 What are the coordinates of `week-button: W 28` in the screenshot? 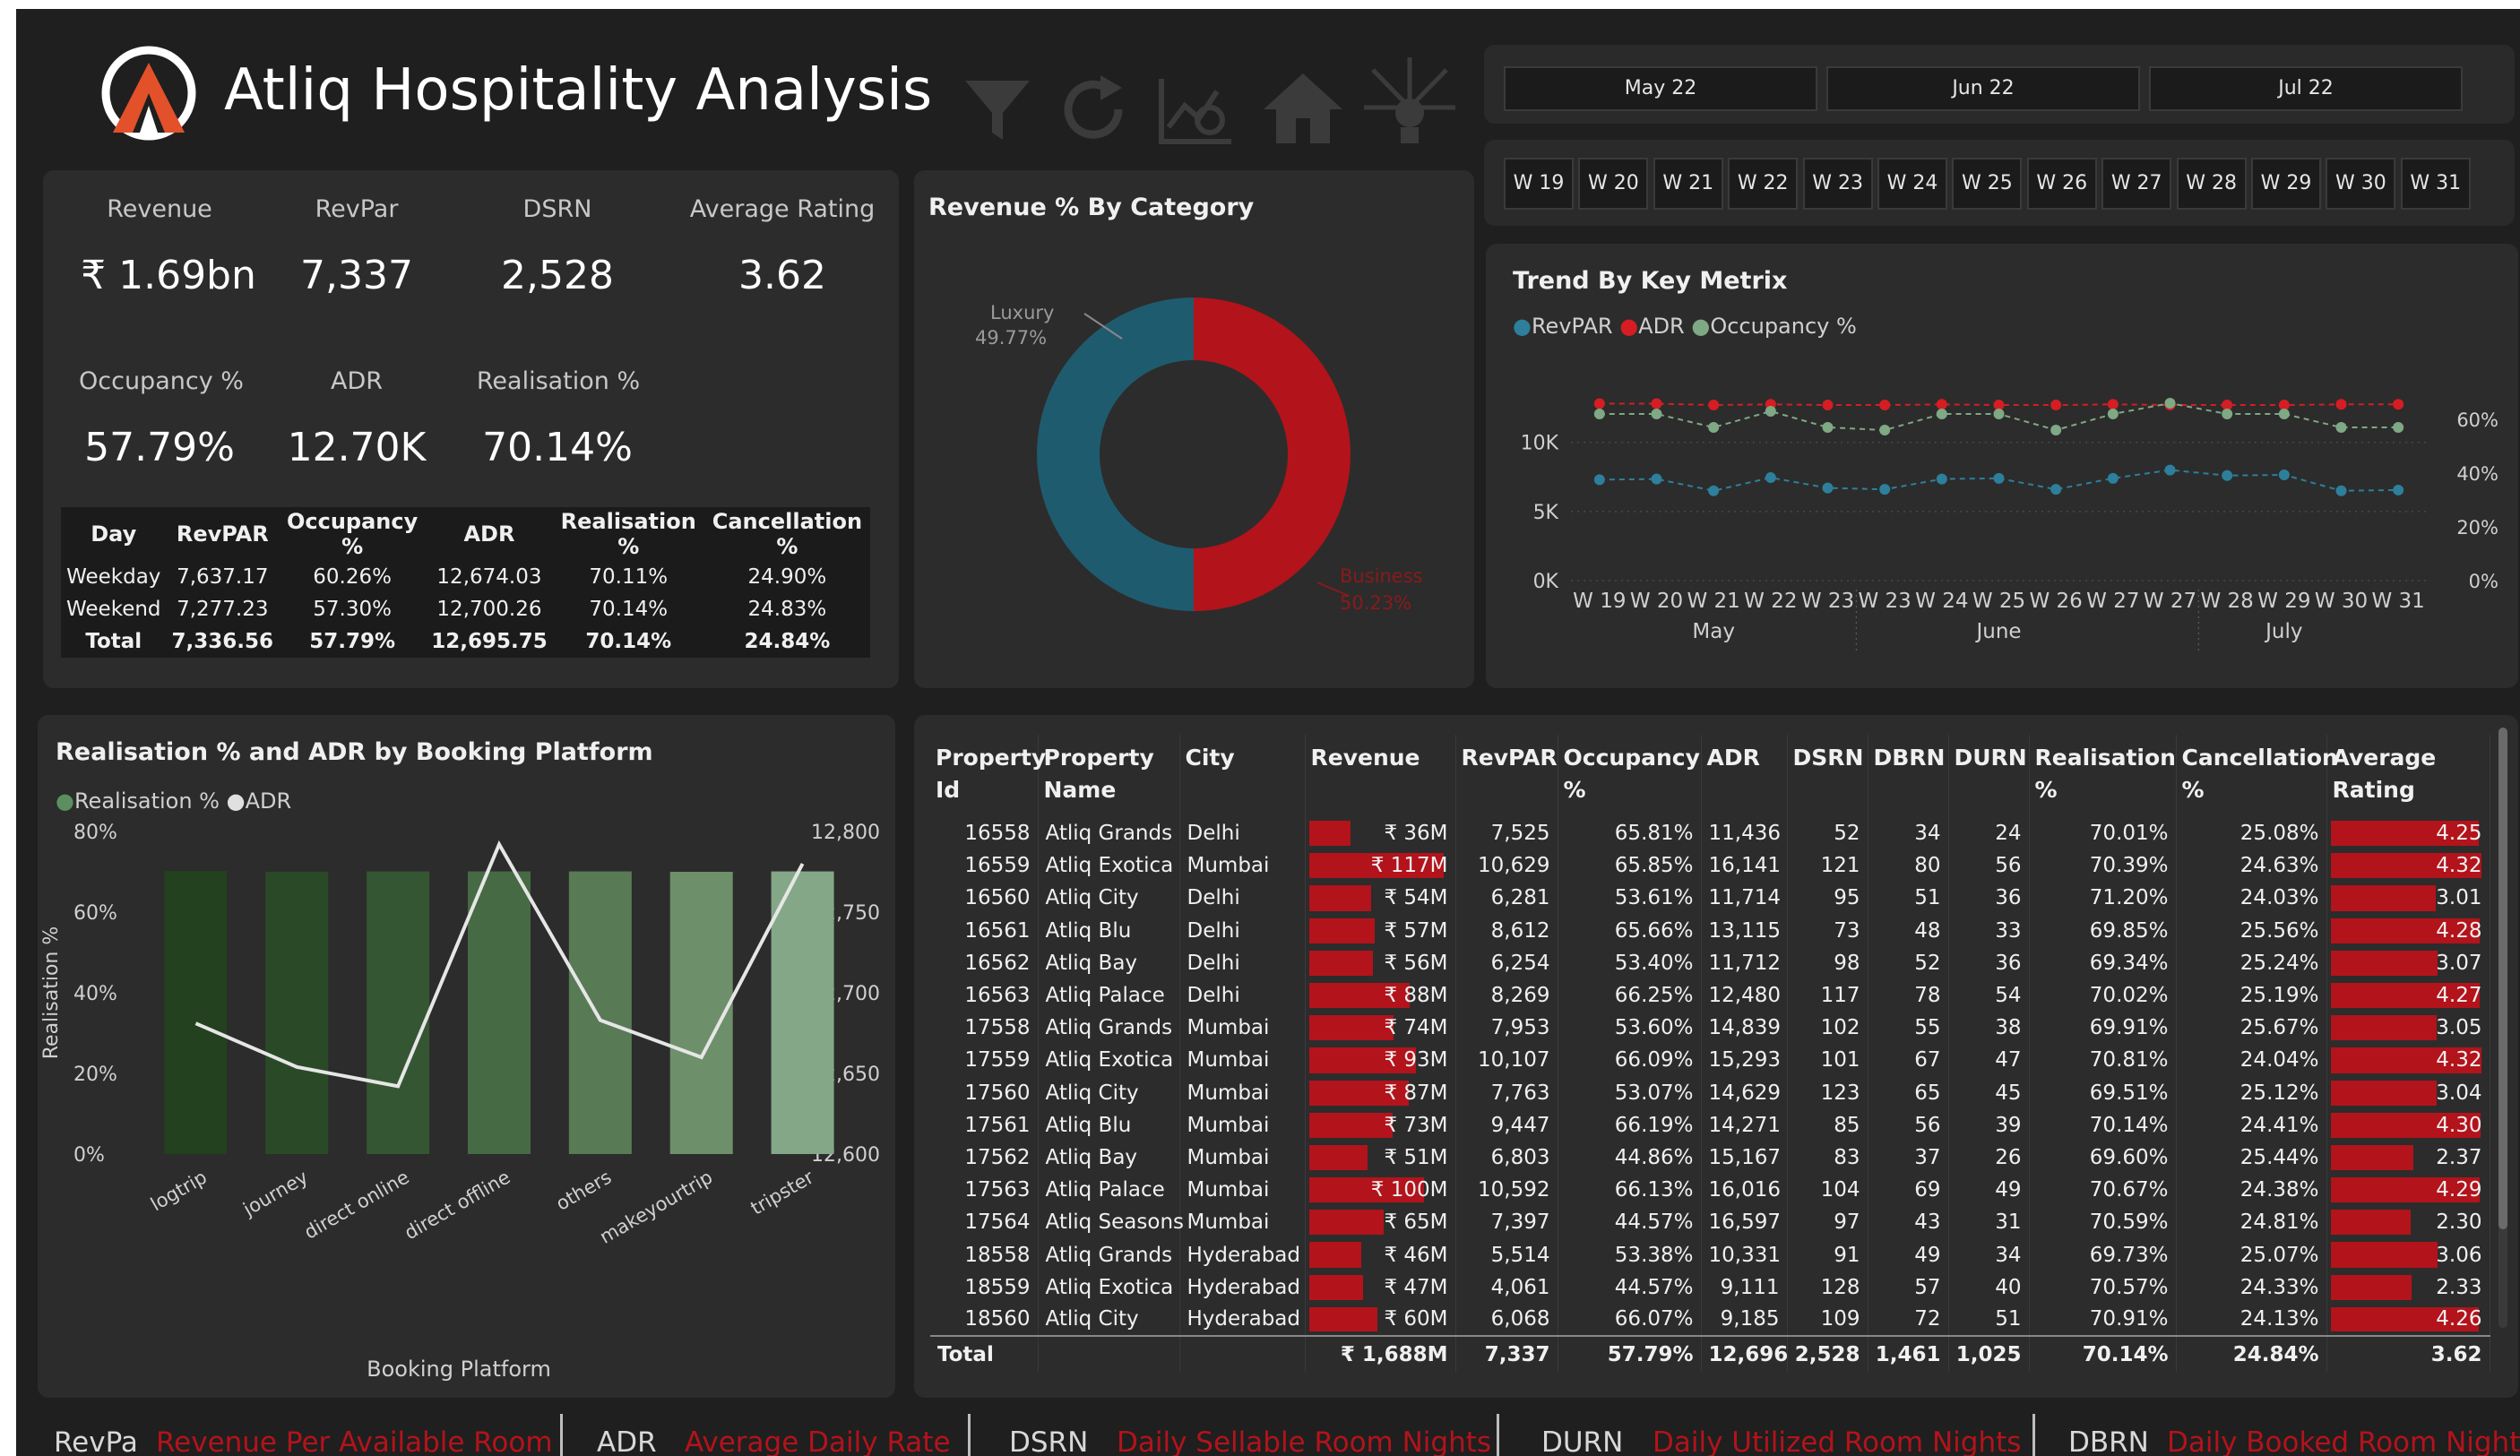 It's located at (2211, 184).